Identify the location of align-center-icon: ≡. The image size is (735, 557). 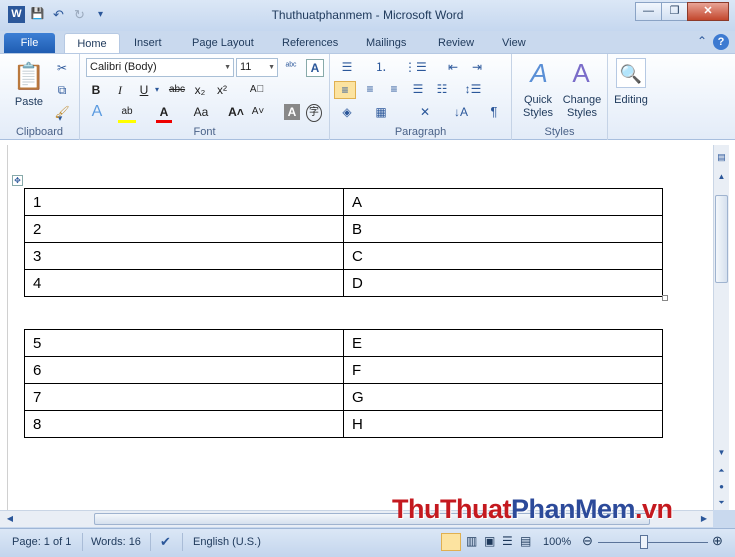
(370, 89).